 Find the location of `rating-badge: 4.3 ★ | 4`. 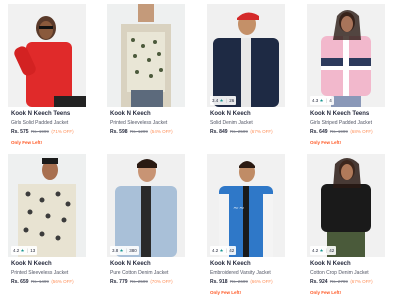

rating-badge: 4.3 ★ | 4 is located at coordinates (322, 100).